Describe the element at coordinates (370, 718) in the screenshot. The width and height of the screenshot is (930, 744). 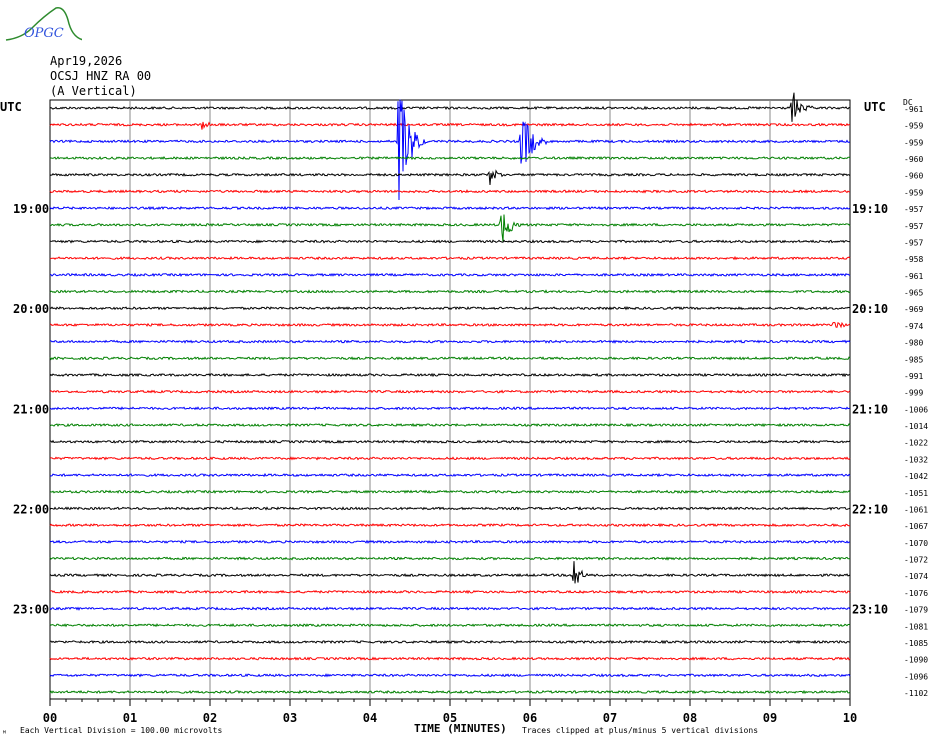
I see `x-tick-label: 04` at that location.